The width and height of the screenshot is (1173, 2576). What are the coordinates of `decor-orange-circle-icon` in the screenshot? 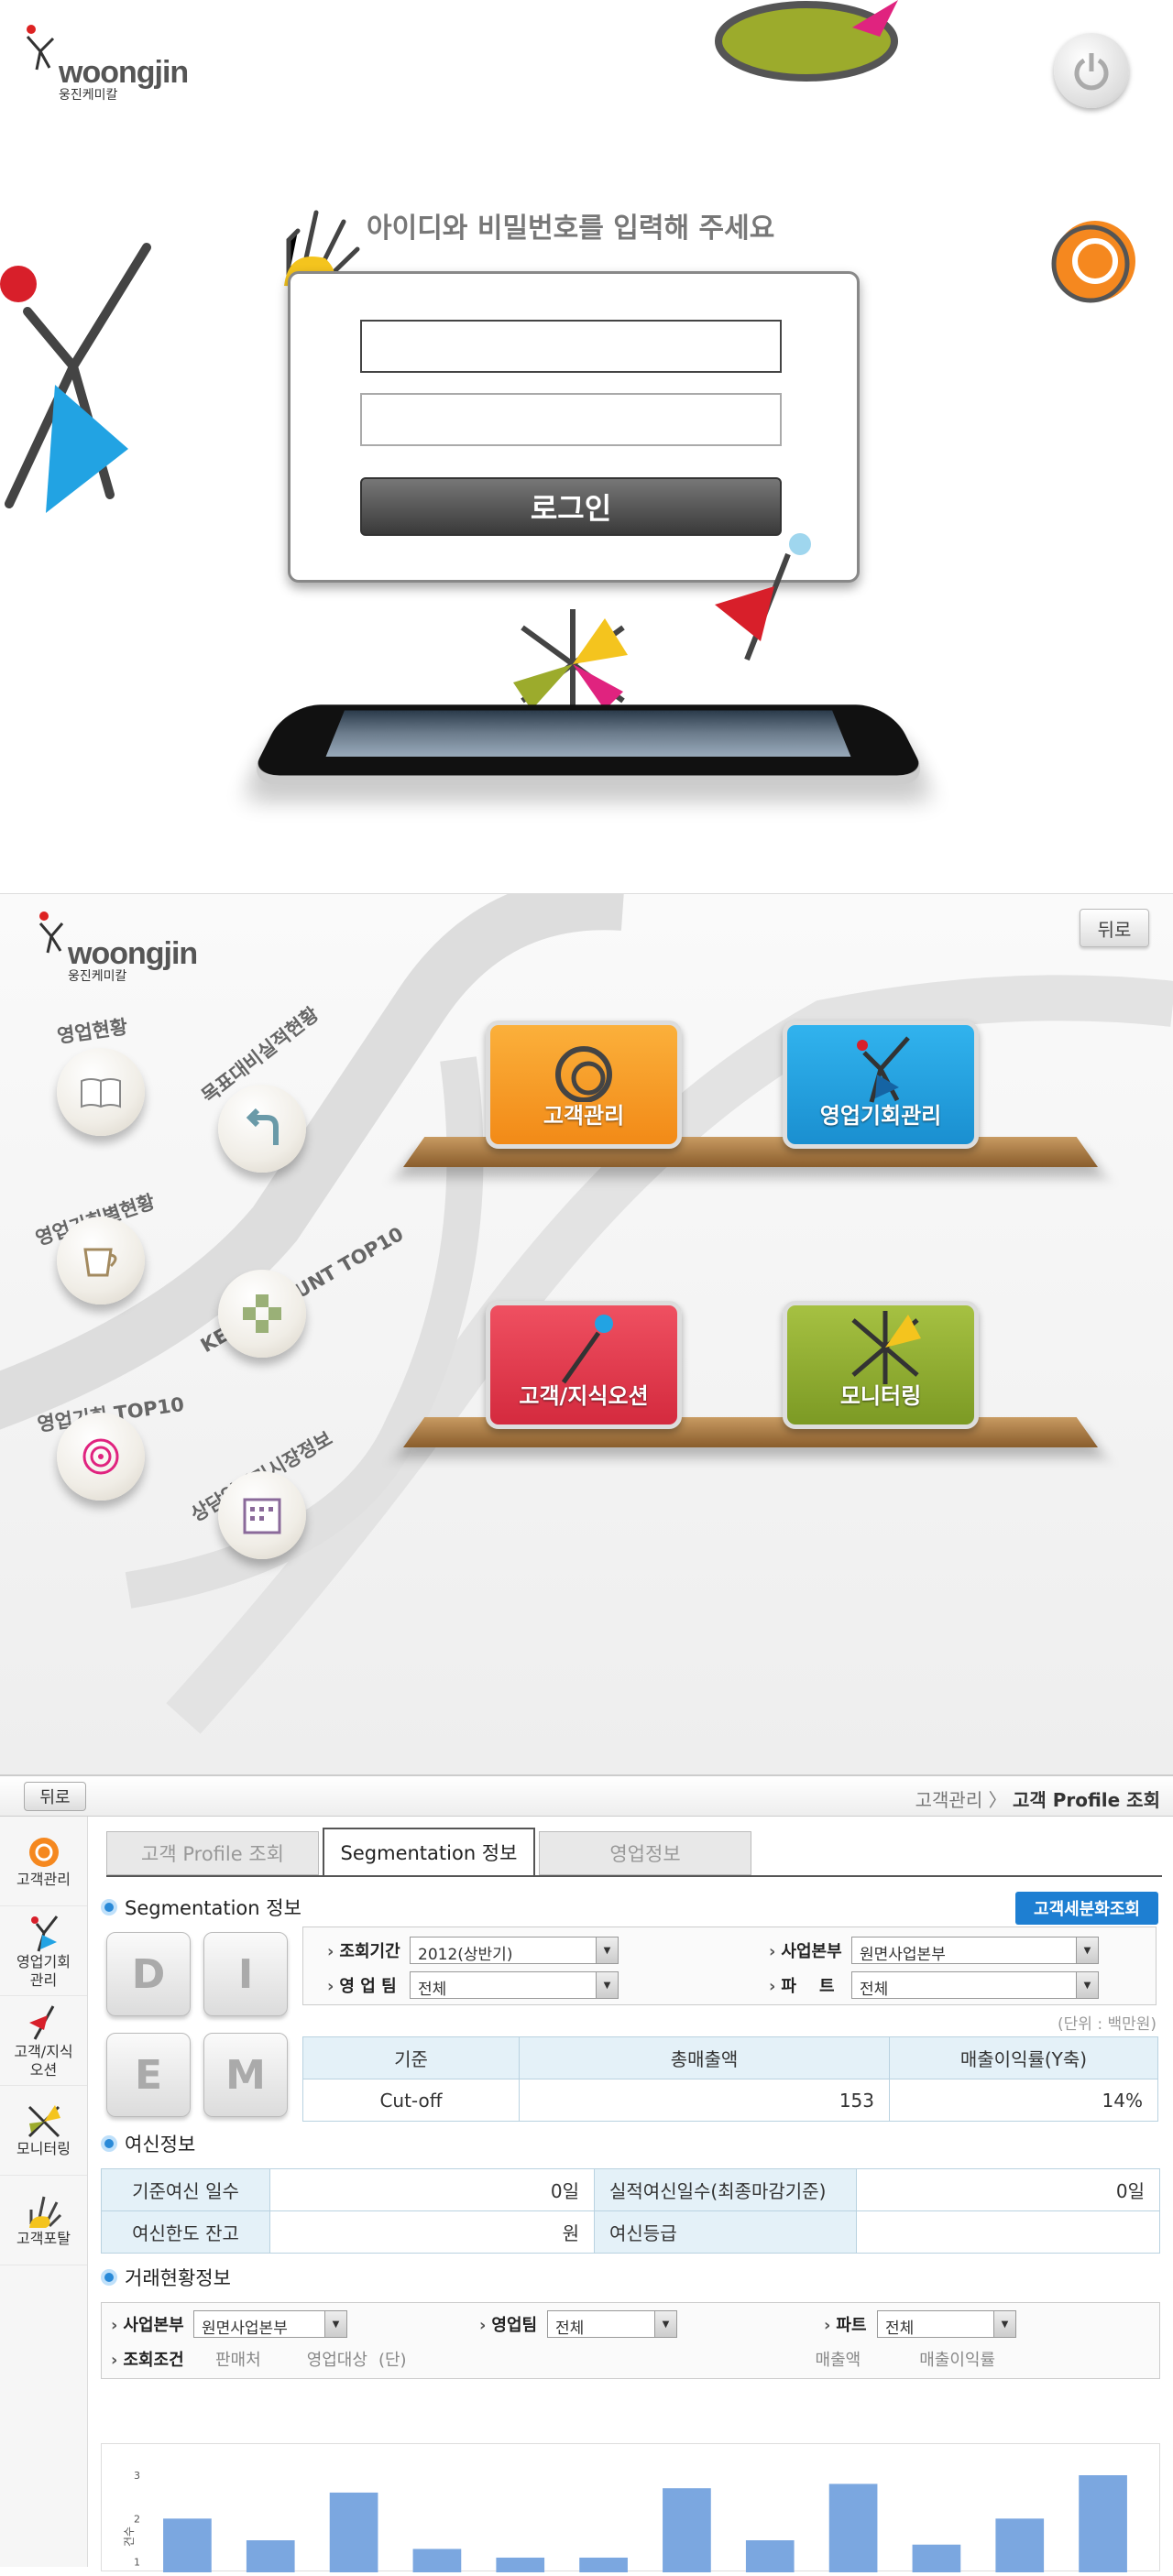 It's located at (1093, 262).